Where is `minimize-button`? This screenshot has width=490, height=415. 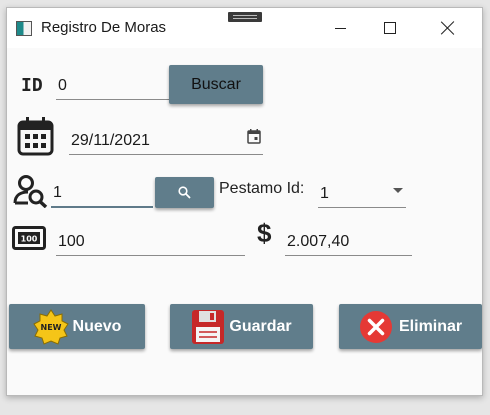 minimize-button is located at coordinates (340, 28).